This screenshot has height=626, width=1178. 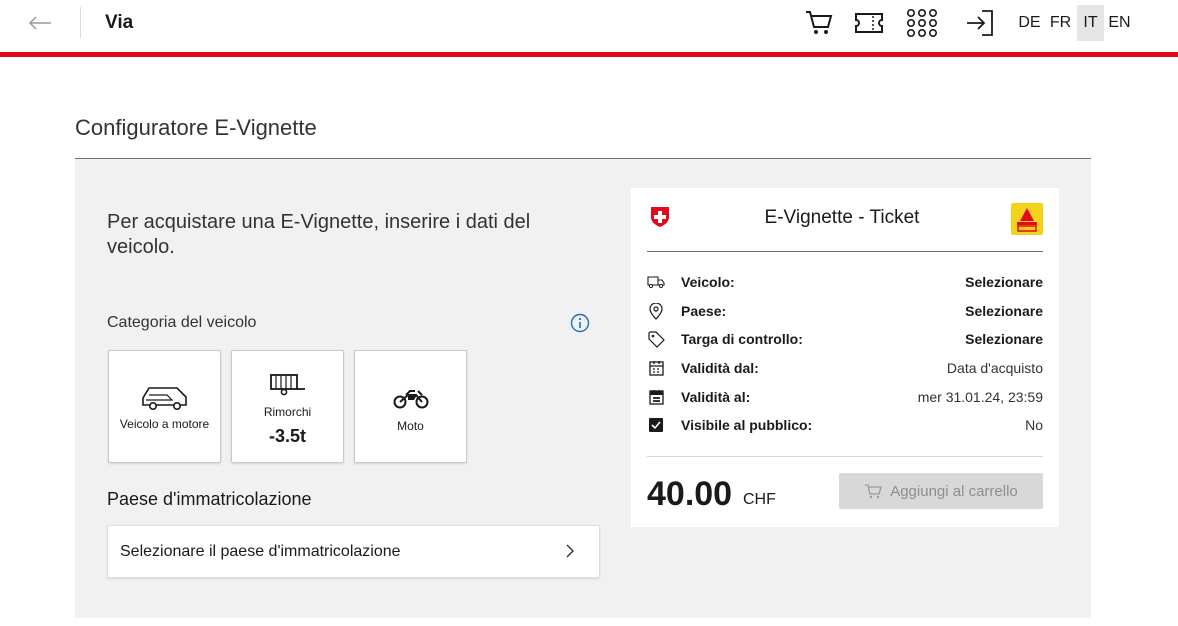 What do you see at coordinates (287, 385) in the screenshot?
I see `trailer-icon` at bounding box center [287, 385].